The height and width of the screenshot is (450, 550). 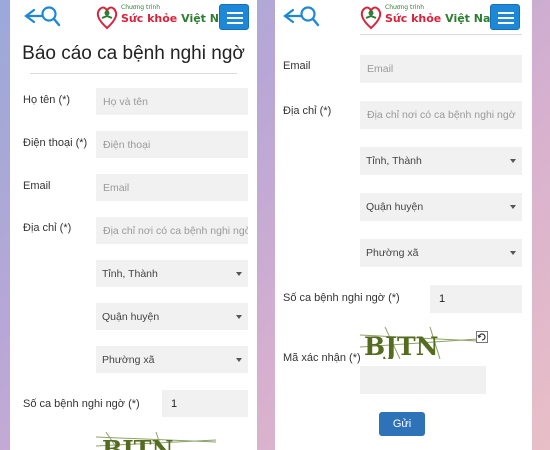 What do you see at coordinates (322, 358) in the screenshot?
I see `captcha-label: Mã xác nhận (*)` at bounding box center [322, 358].